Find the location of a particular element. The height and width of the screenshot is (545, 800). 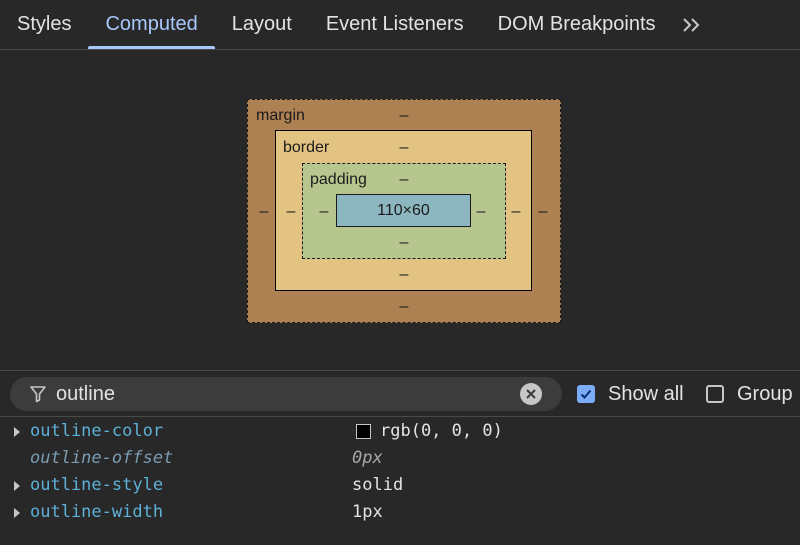

tab-styles: Styles is located at coordinates (44, 24).